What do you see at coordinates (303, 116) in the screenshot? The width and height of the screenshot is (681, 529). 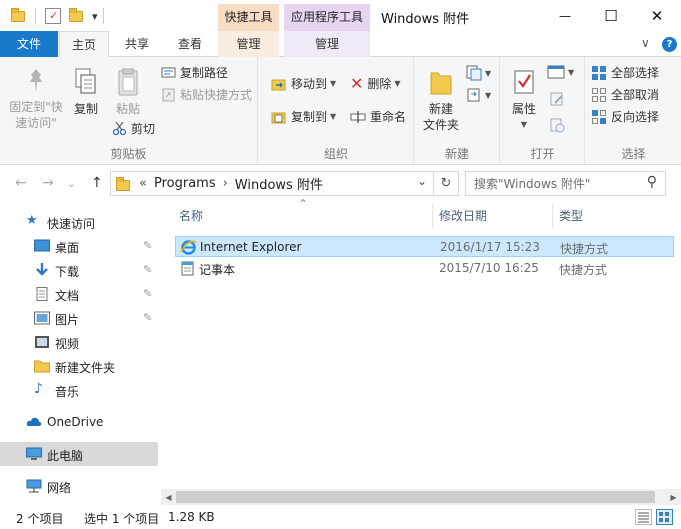 I see `copy-to-button: 复制到 ▼` at bounding box center [303, 116].